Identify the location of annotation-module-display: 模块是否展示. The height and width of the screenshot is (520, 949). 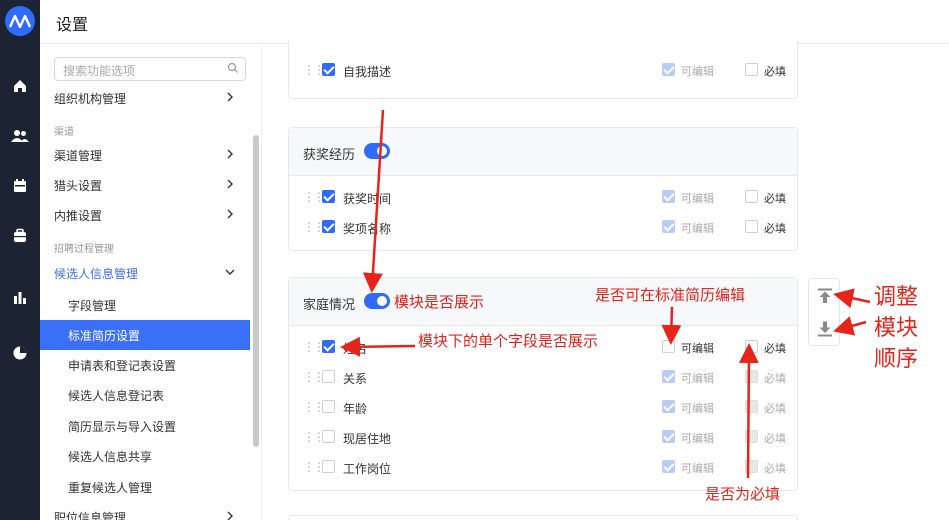
(439, 302).